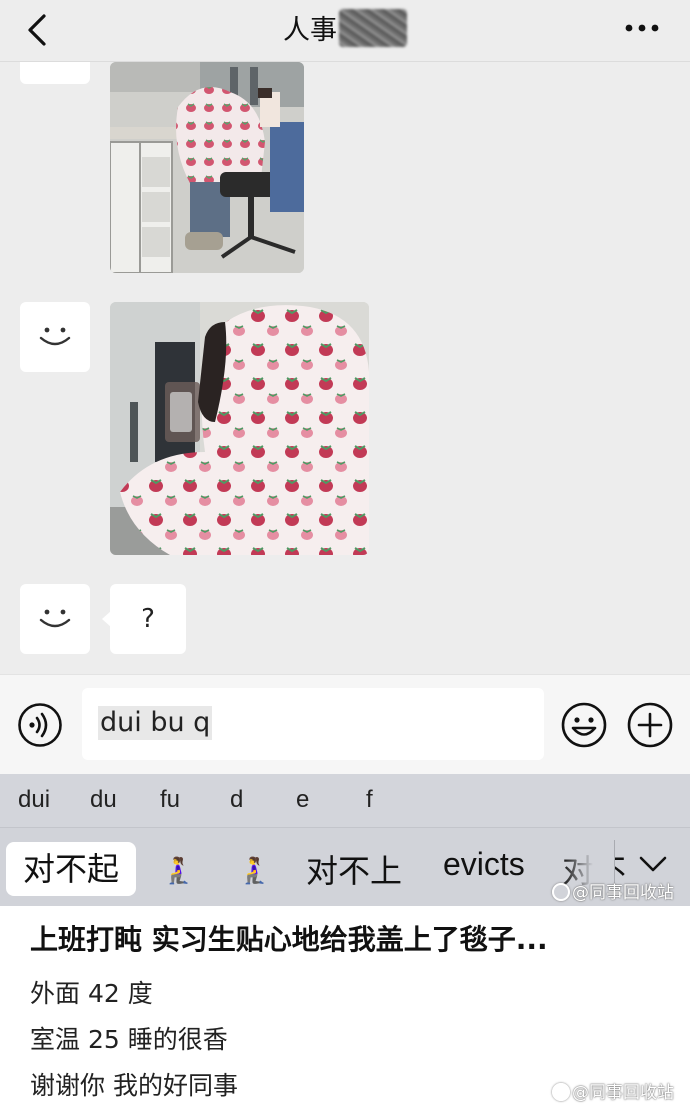 This screenshot has height=1108, width=690. Describe the element at coordinates (373, 27) in the screenshot. I see `redacted-name-mosaic` at that location.